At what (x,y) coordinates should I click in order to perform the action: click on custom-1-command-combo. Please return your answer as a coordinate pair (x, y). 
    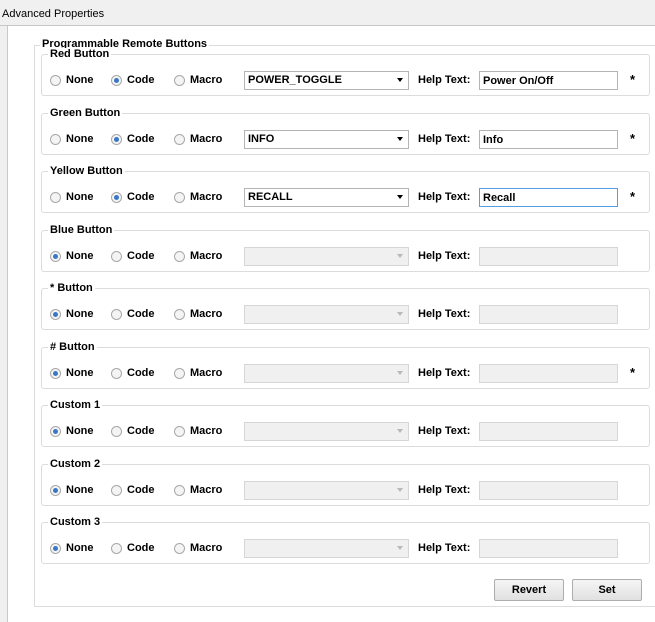
    Looking at the image, I should click on (326, 431).